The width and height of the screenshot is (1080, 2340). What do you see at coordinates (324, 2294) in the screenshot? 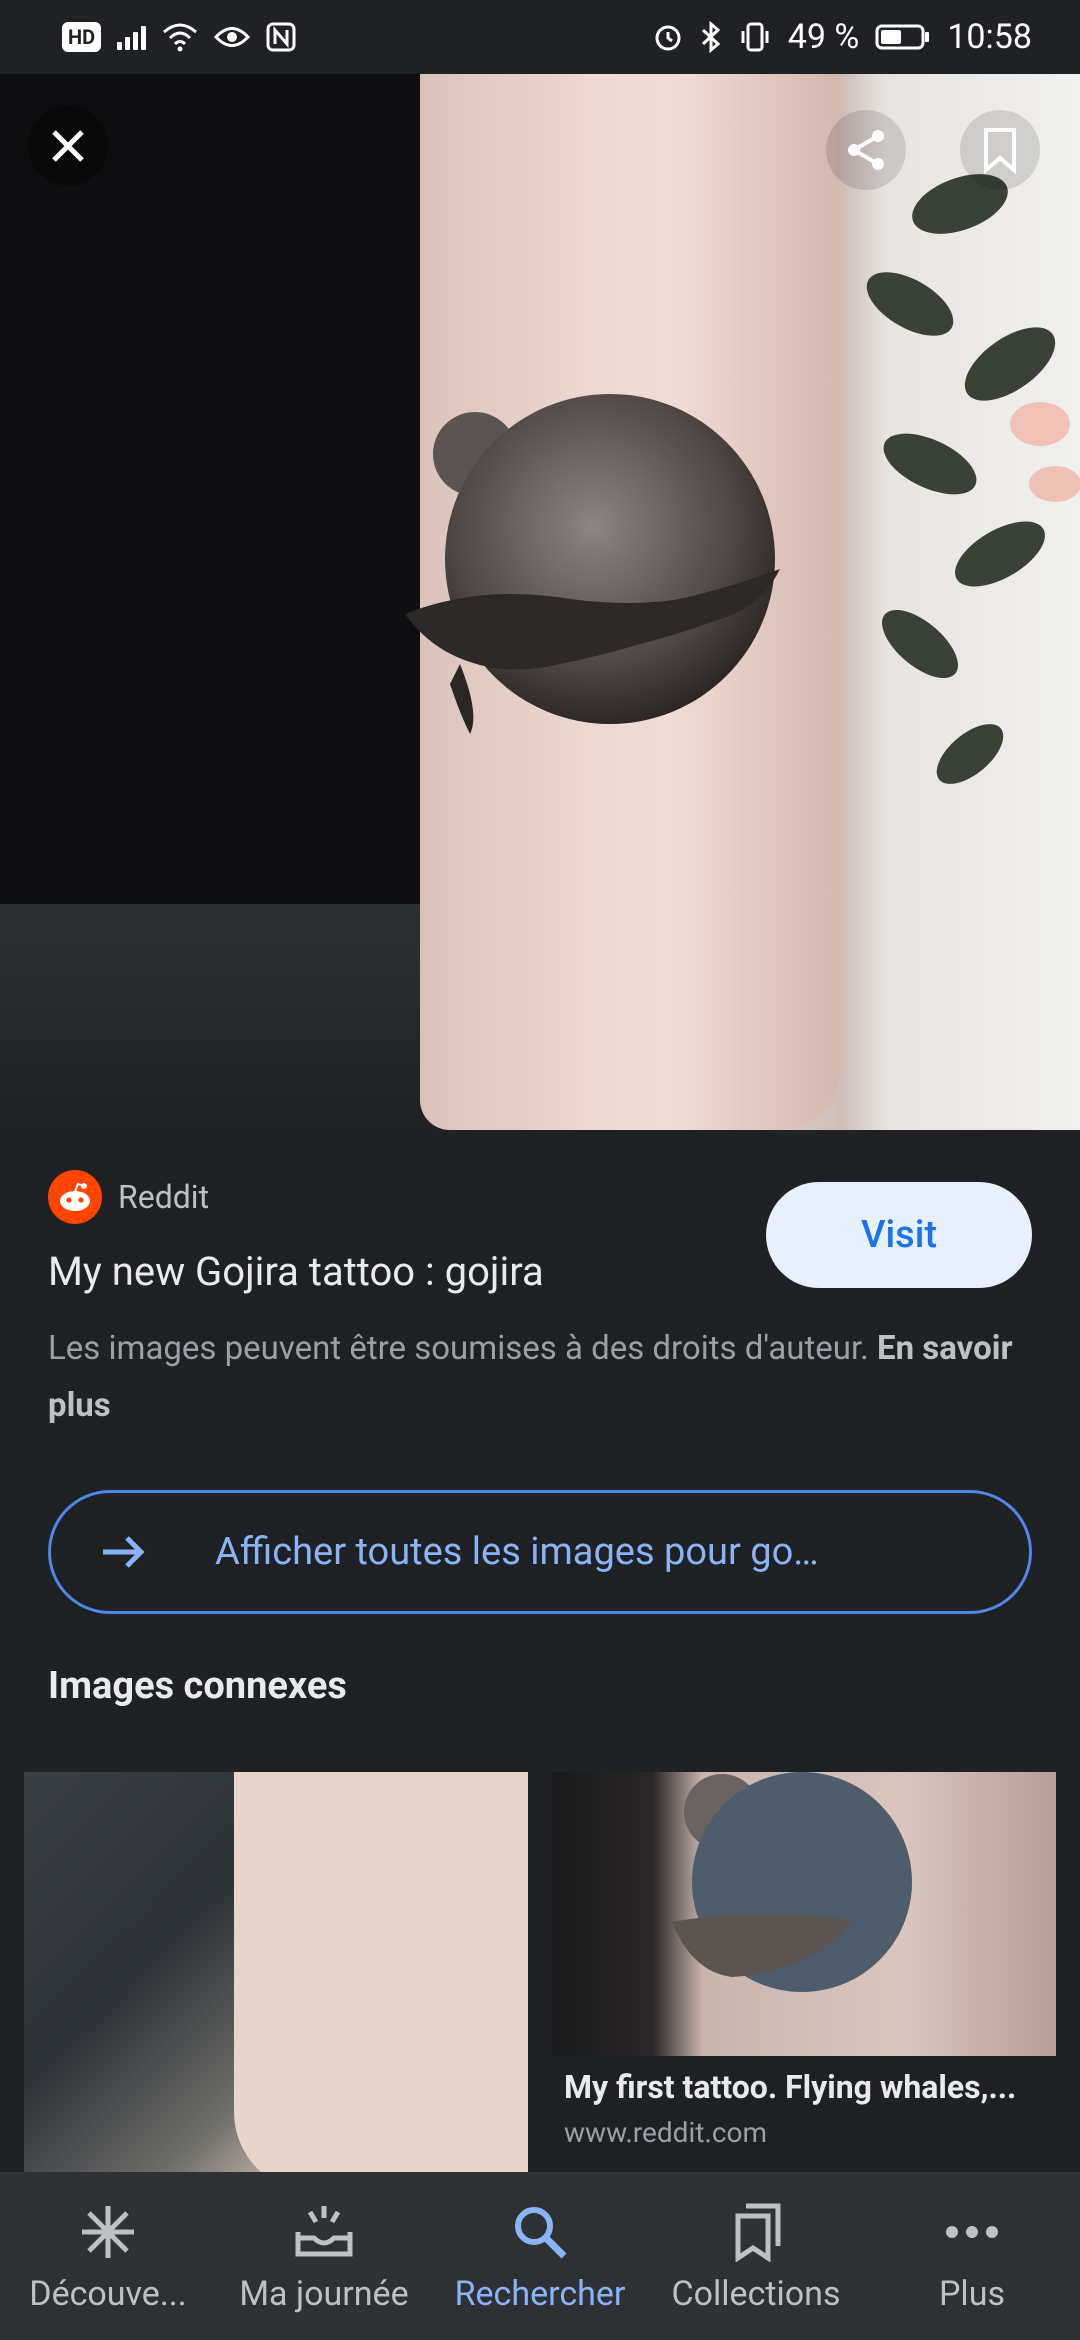
I see `nav-my-day-label: Ma journée` at bounding box center [324, 2294].